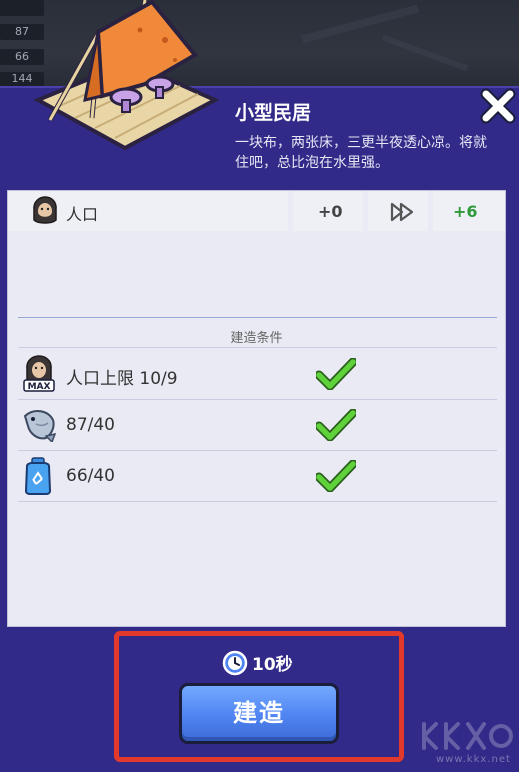 This screenshot has width=519, height=772. Describe the element at coordinates (90, 476) in the screenshot. I see `requirement-text: 66/40` at that location.